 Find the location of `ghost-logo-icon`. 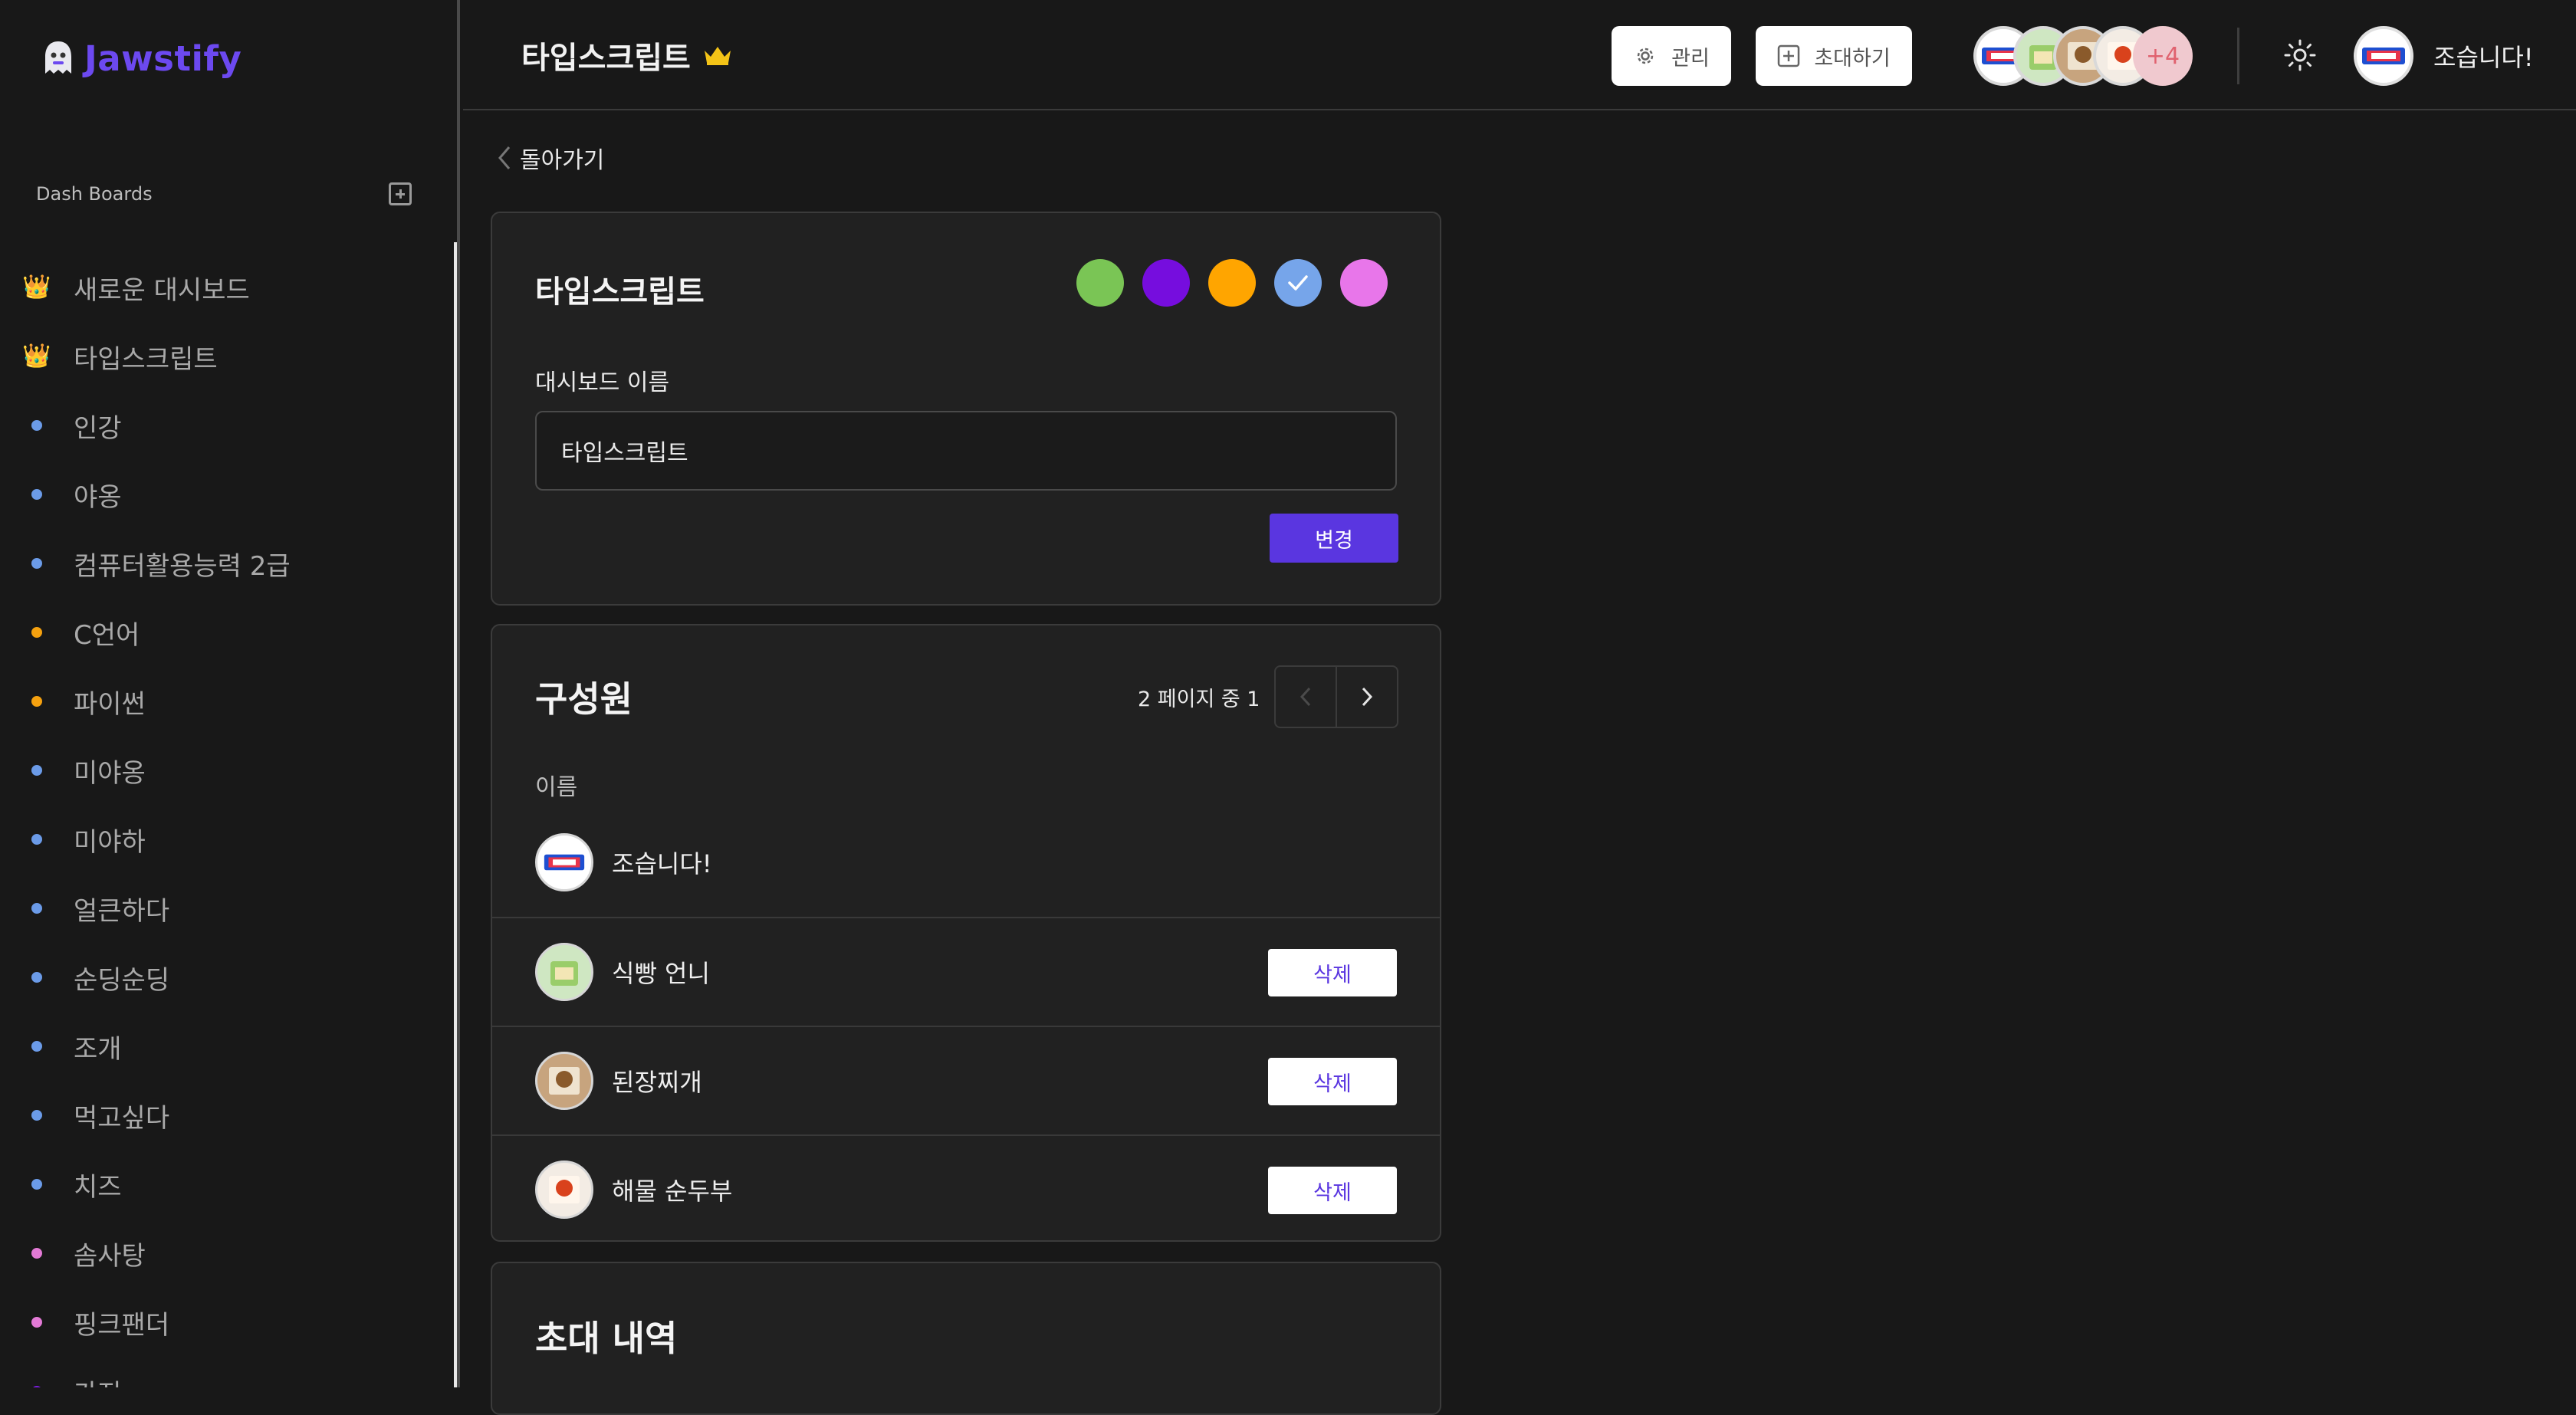

ghost-logo-icon is located at coordinates (58, 57).